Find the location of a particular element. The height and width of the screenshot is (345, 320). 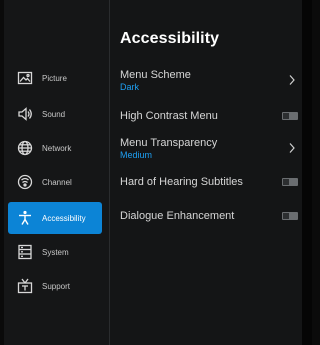

menu-transparency-option: Menu Transparency Medium is located at coordinates (210, 150).